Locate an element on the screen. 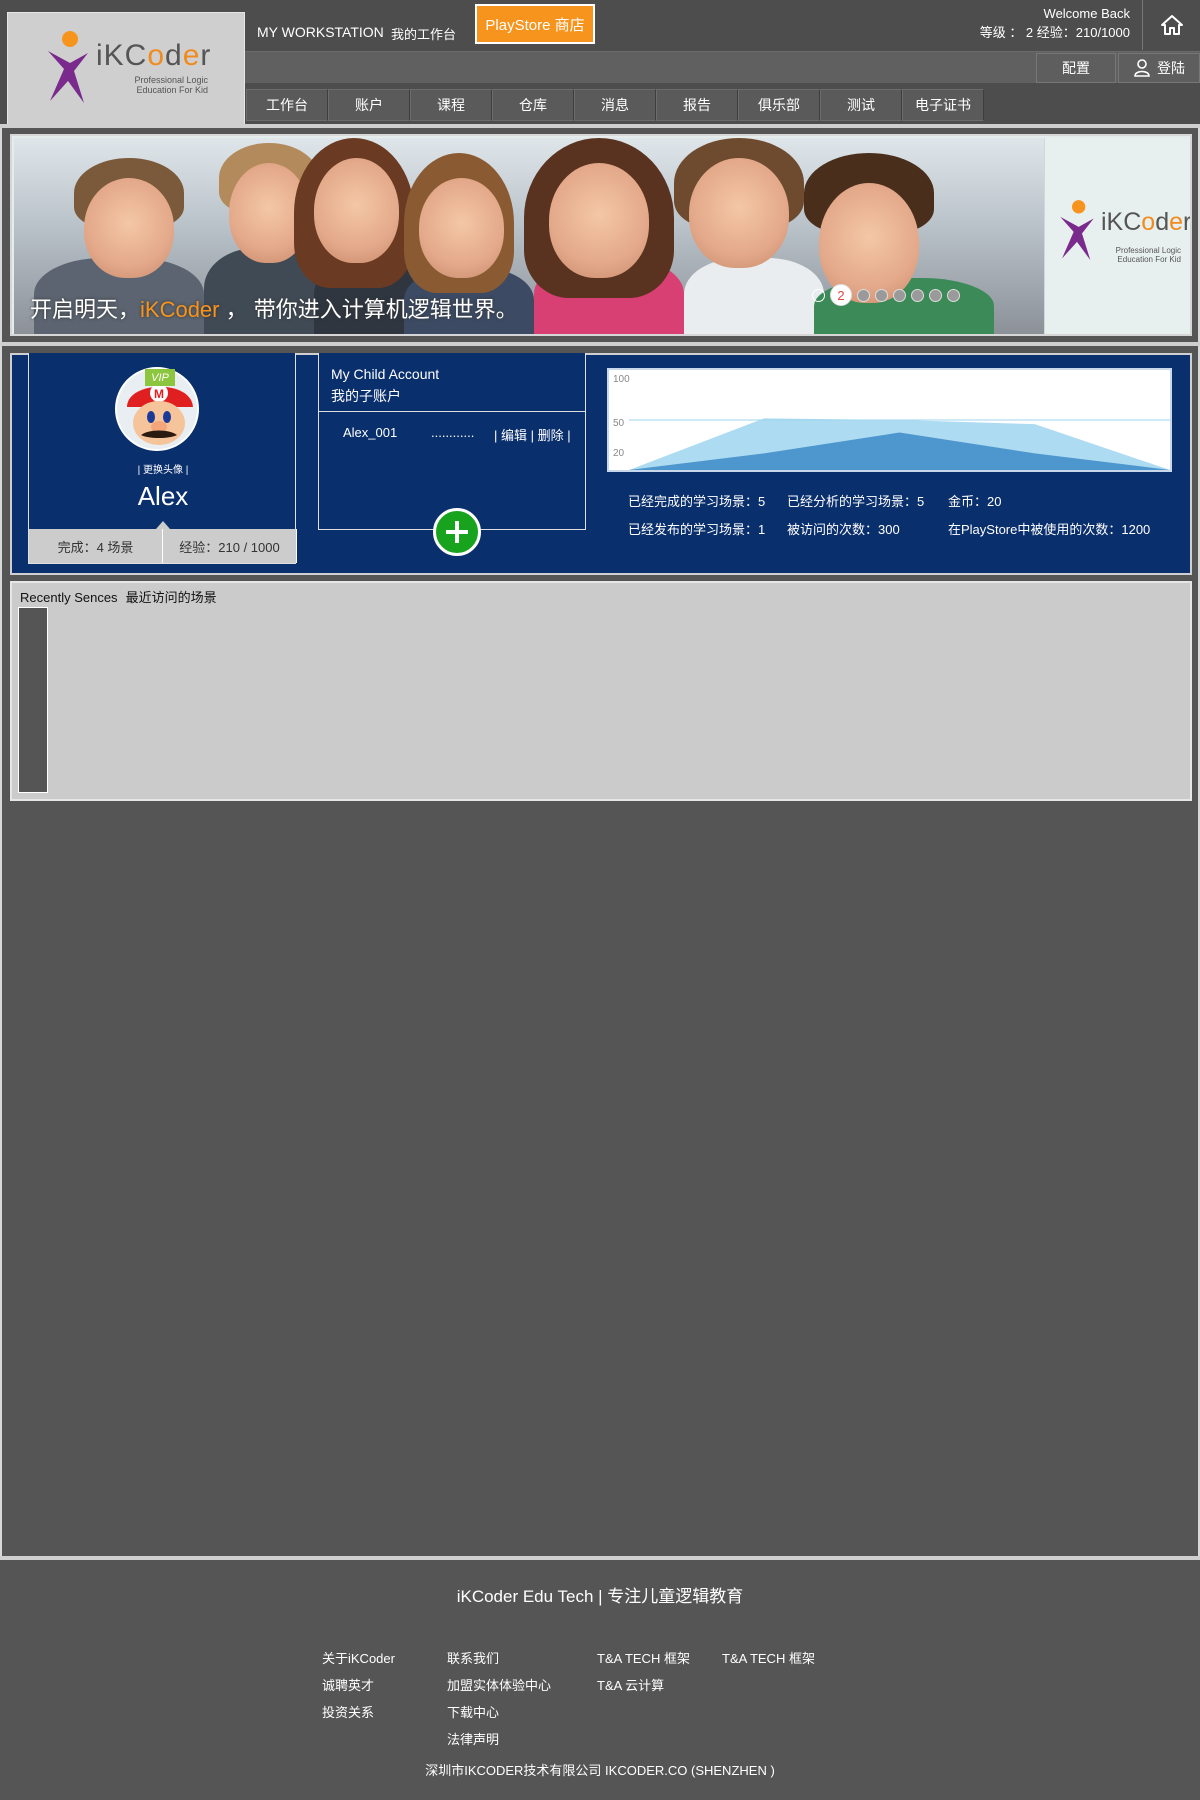  nav-item-tests: 测试 is located at coordinates (861, 105).